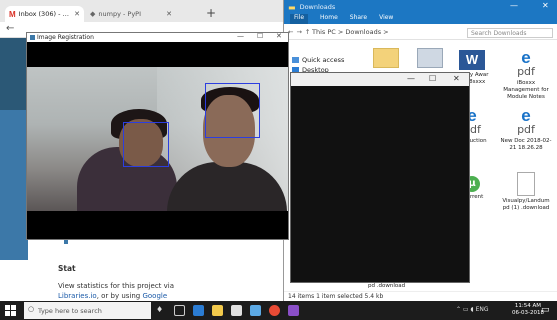 Image resolution: width=557 pixels, height=320 pixels. Describe the element at coordinates (358, 19) in the screenshot. I see `ribbon-tab-share: Share` at that location.